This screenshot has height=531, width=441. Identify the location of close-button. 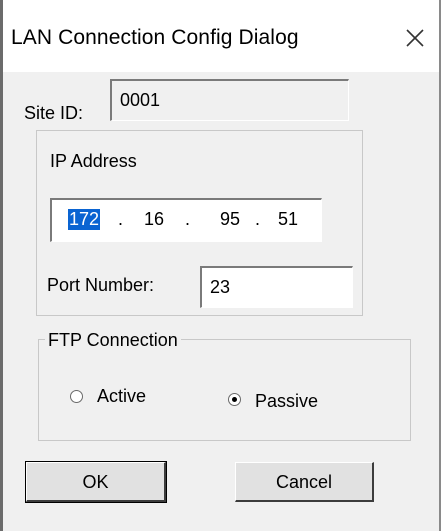
(415, 38).